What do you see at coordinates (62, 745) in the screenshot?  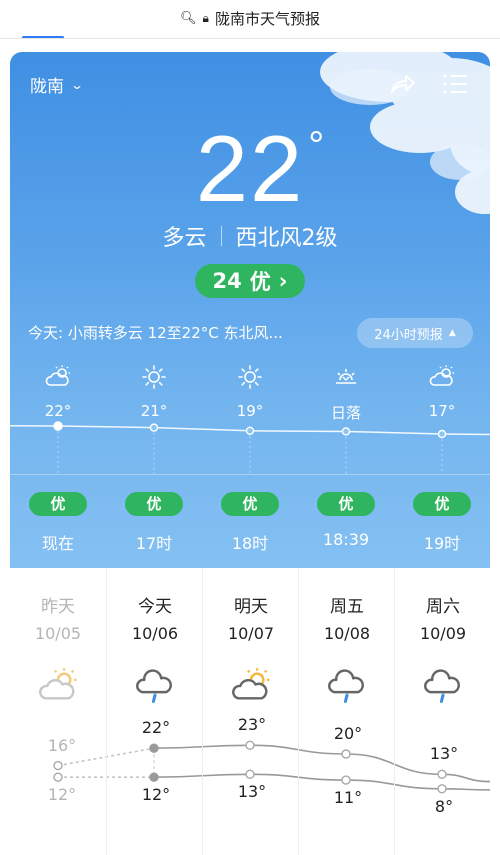 I see `high-temp-label: 16°` at bounding box center [62, 745].